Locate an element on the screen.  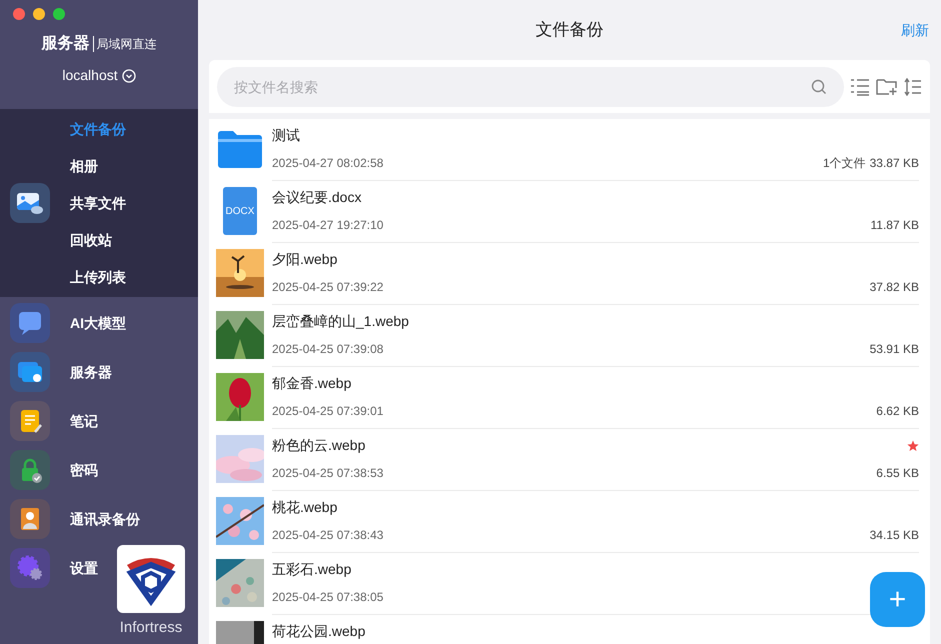
file-row: 郁金香.webp 2025-04-25 07:39:01 6.62 KB is located at coordinates (569, 398).